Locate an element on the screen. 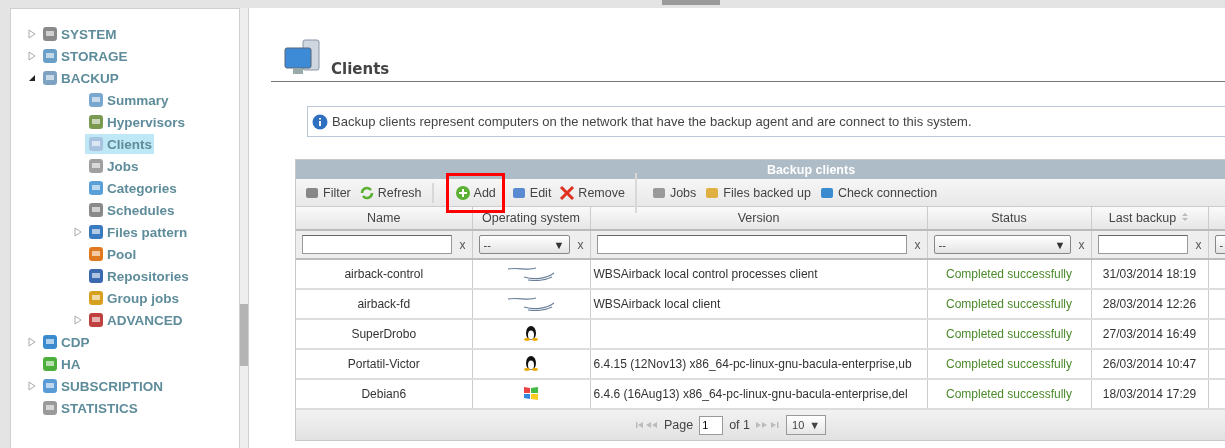 Image resolution: width=1225 pixels, height=448 pixels. collapse-arrow-icon is located at coordinates (32, 78).